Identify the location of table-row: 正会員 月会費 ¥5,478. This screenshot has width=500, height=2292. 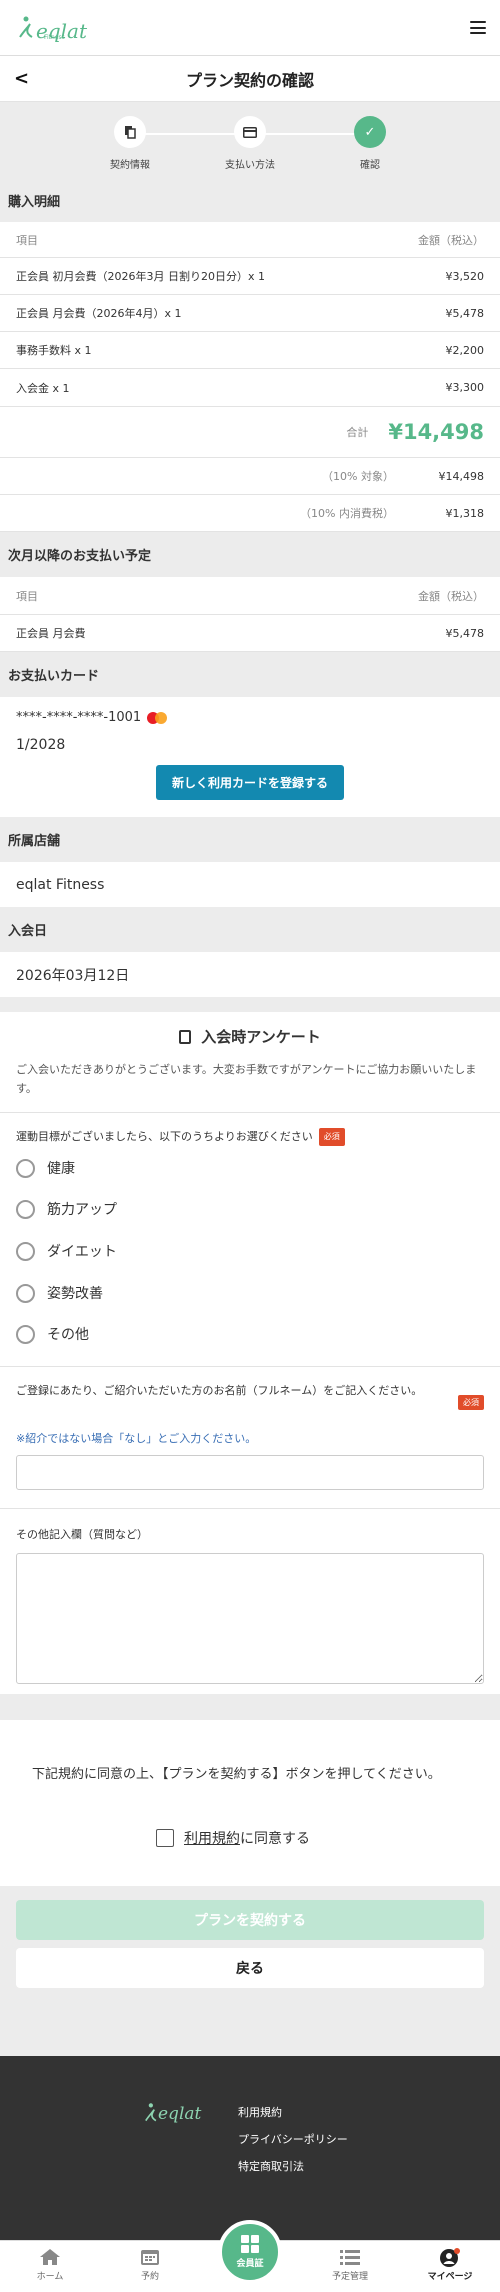
(250, 633).